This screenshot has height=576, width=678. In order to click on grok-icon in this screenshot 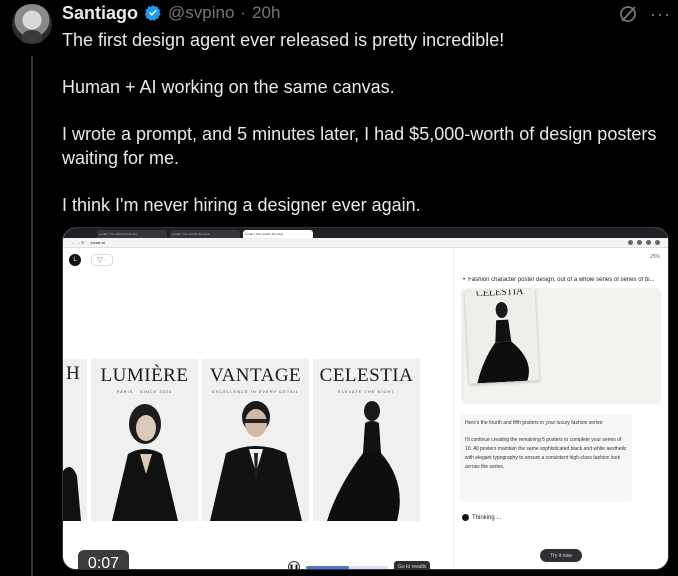, I will do `click(628, 14)`.